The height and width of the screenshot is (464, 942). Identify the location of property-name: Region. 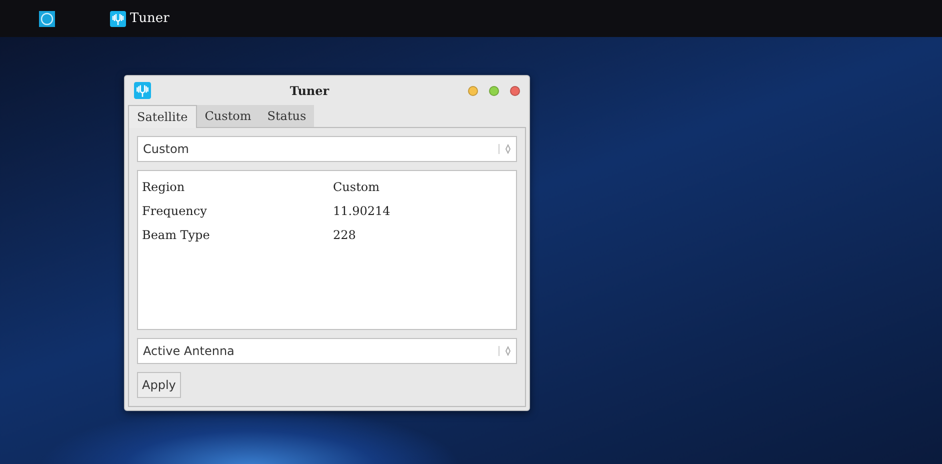
(164, 187).